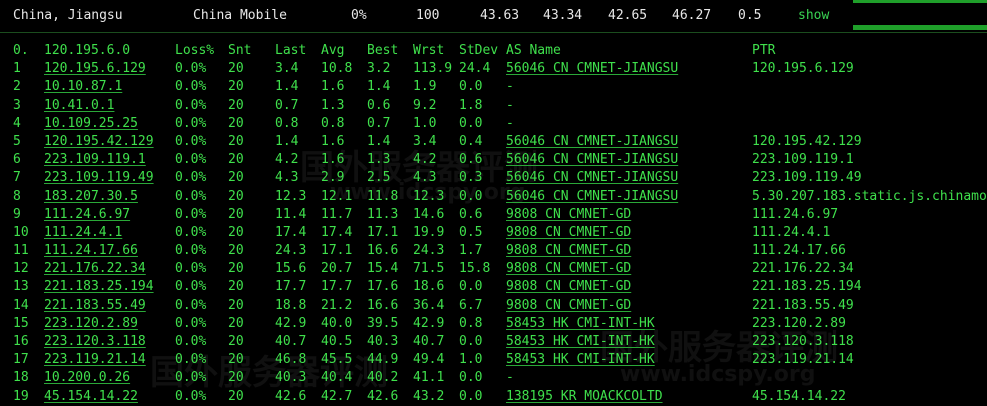 This screenshot has height=406, width=987. Describe the element at coordinates (383, 251) in the screenshot. I see `hop-best: 16.6` at that location.